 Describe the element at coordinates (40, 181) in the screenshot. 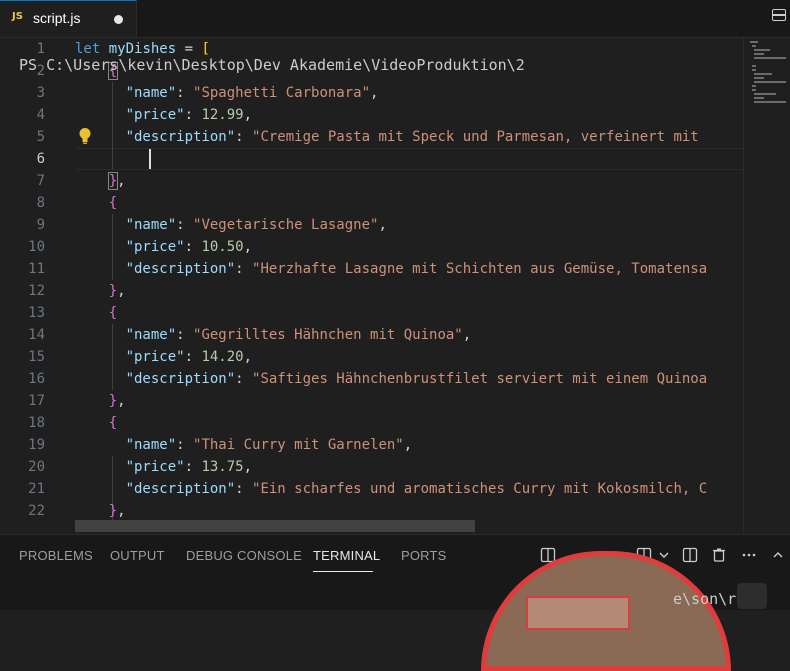

I see `line-number: 7` at that location.